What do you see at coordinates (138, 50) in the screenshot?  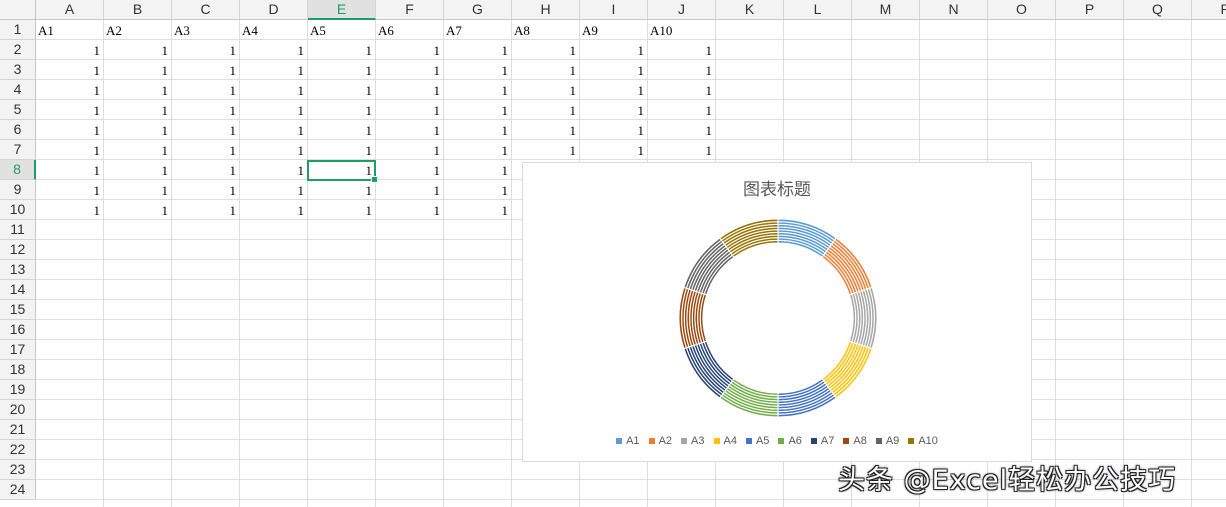 I see `cell-B2: 1` at bounding box center [138, 50].